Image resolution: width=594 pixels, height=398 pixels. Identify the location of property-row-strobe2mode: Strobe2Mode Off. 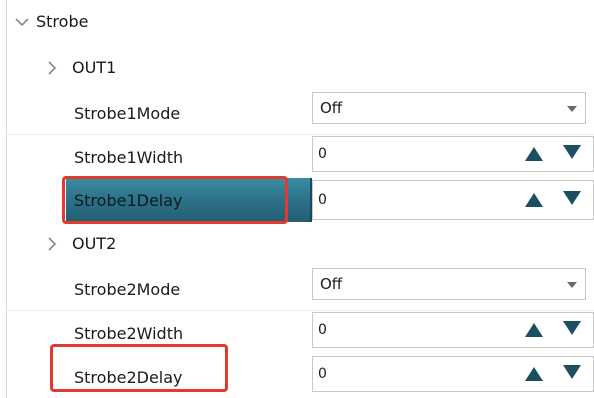
(297, 288).